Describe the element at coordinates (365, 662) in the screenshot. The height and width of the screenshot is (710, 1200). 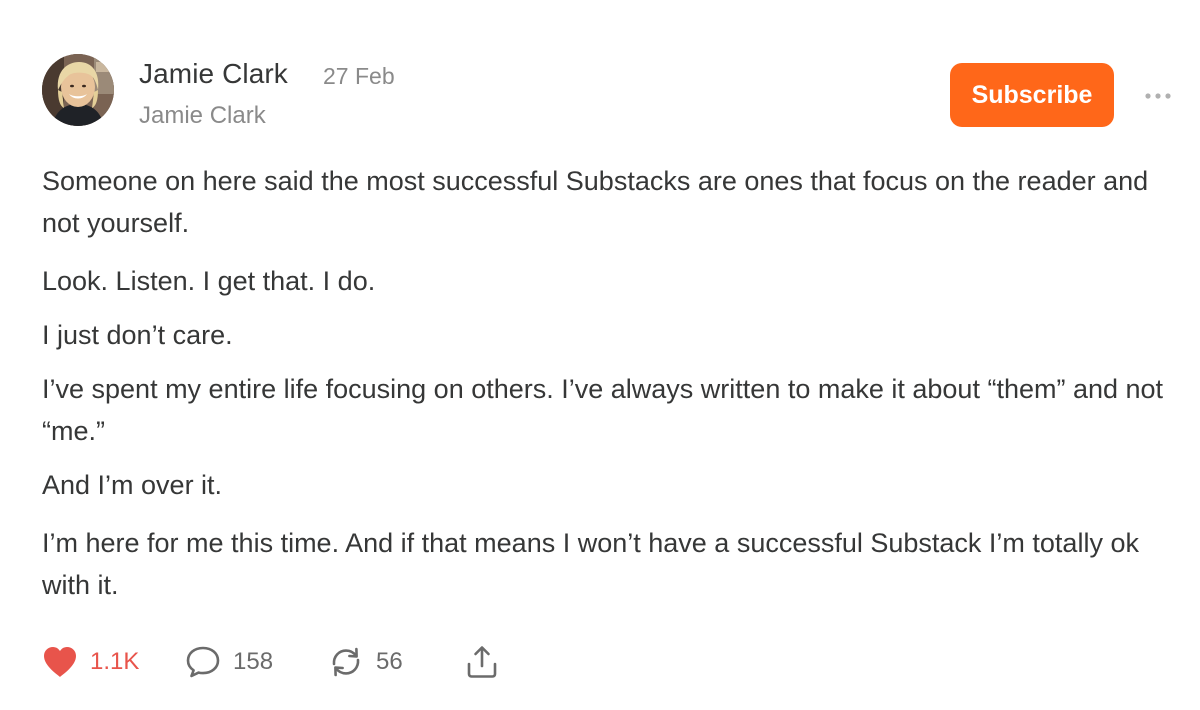
I see `restack-button: 56` at that location.